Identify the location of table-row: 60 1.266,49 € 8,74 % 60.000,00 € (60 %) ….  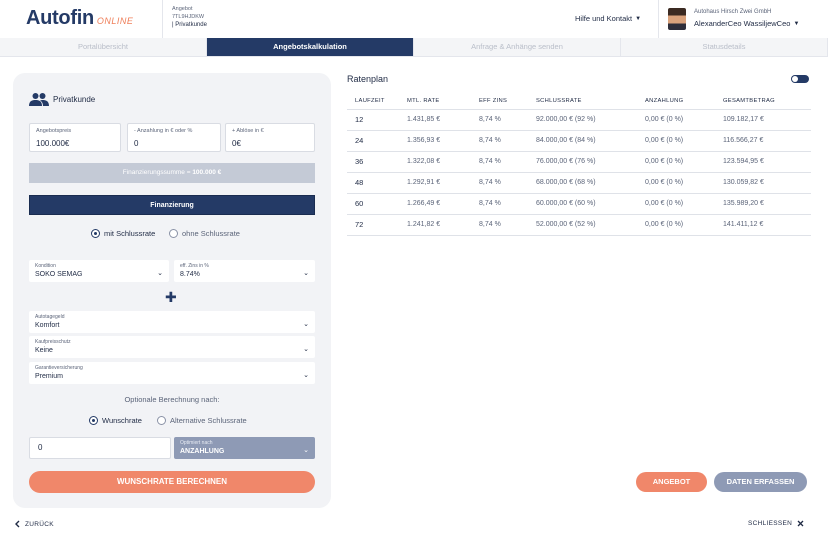
(579, 203).